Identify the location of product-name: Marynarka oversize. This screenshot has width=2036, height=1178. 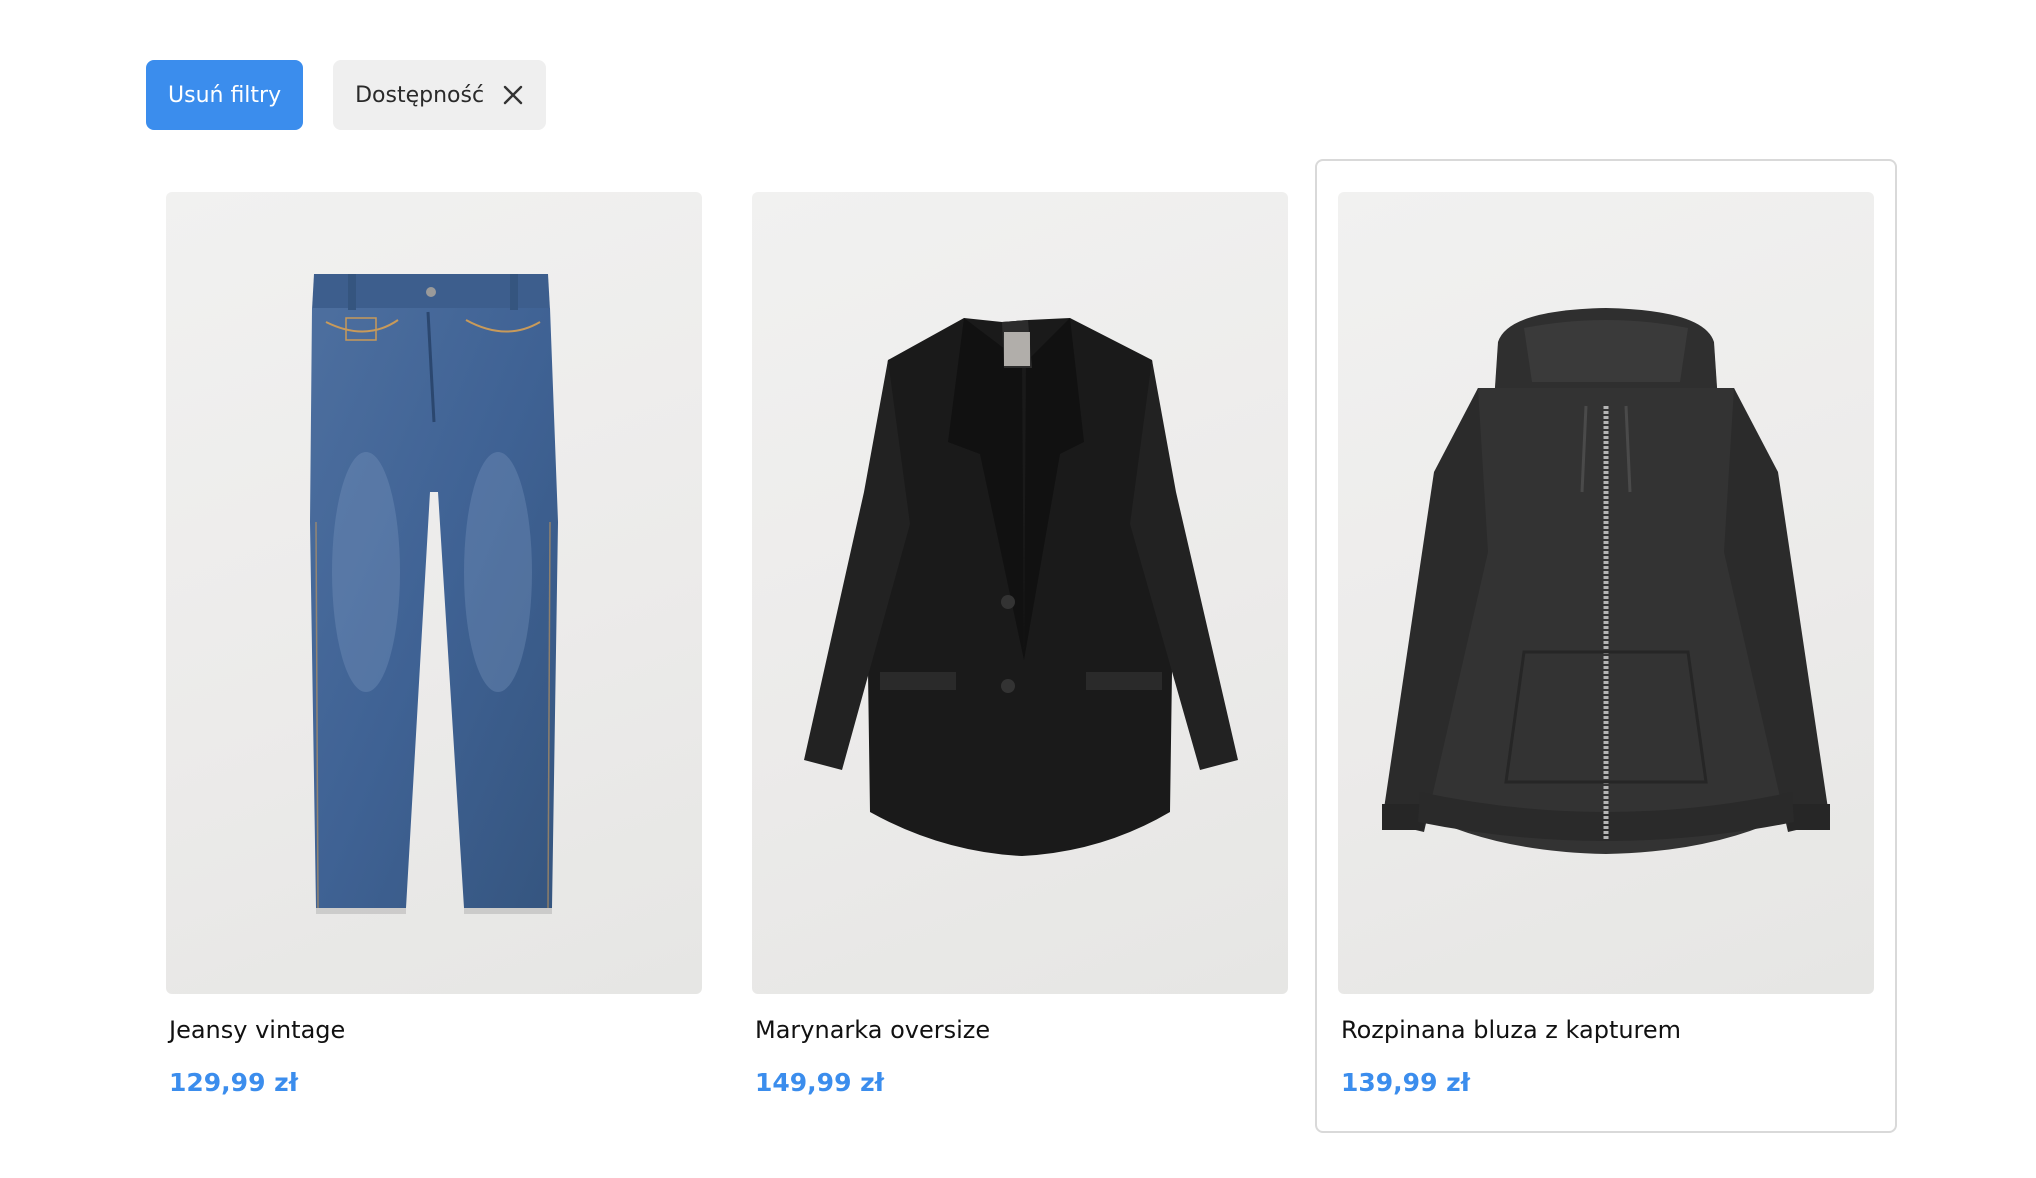
(1021, 1030).